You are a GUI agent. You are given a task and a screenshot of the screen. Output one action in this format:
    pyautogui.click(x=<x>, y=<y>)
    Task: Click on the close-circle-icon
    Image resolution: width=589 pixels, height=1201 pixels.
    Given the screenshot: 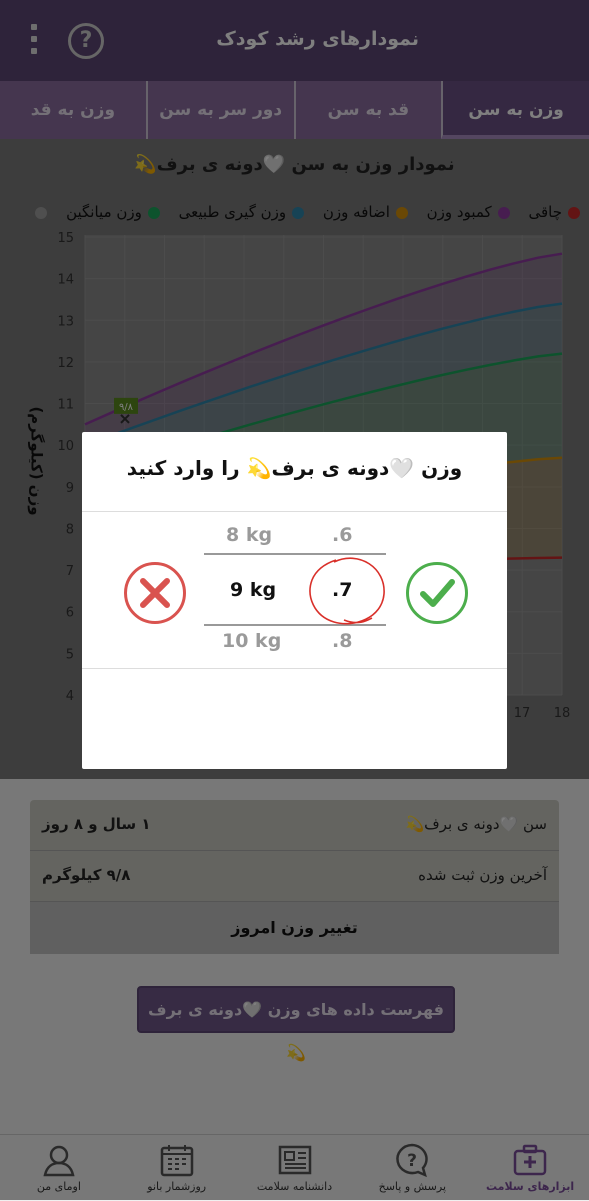 What is the action you would take?
    pyautogui.click(x=155, y=593)
    